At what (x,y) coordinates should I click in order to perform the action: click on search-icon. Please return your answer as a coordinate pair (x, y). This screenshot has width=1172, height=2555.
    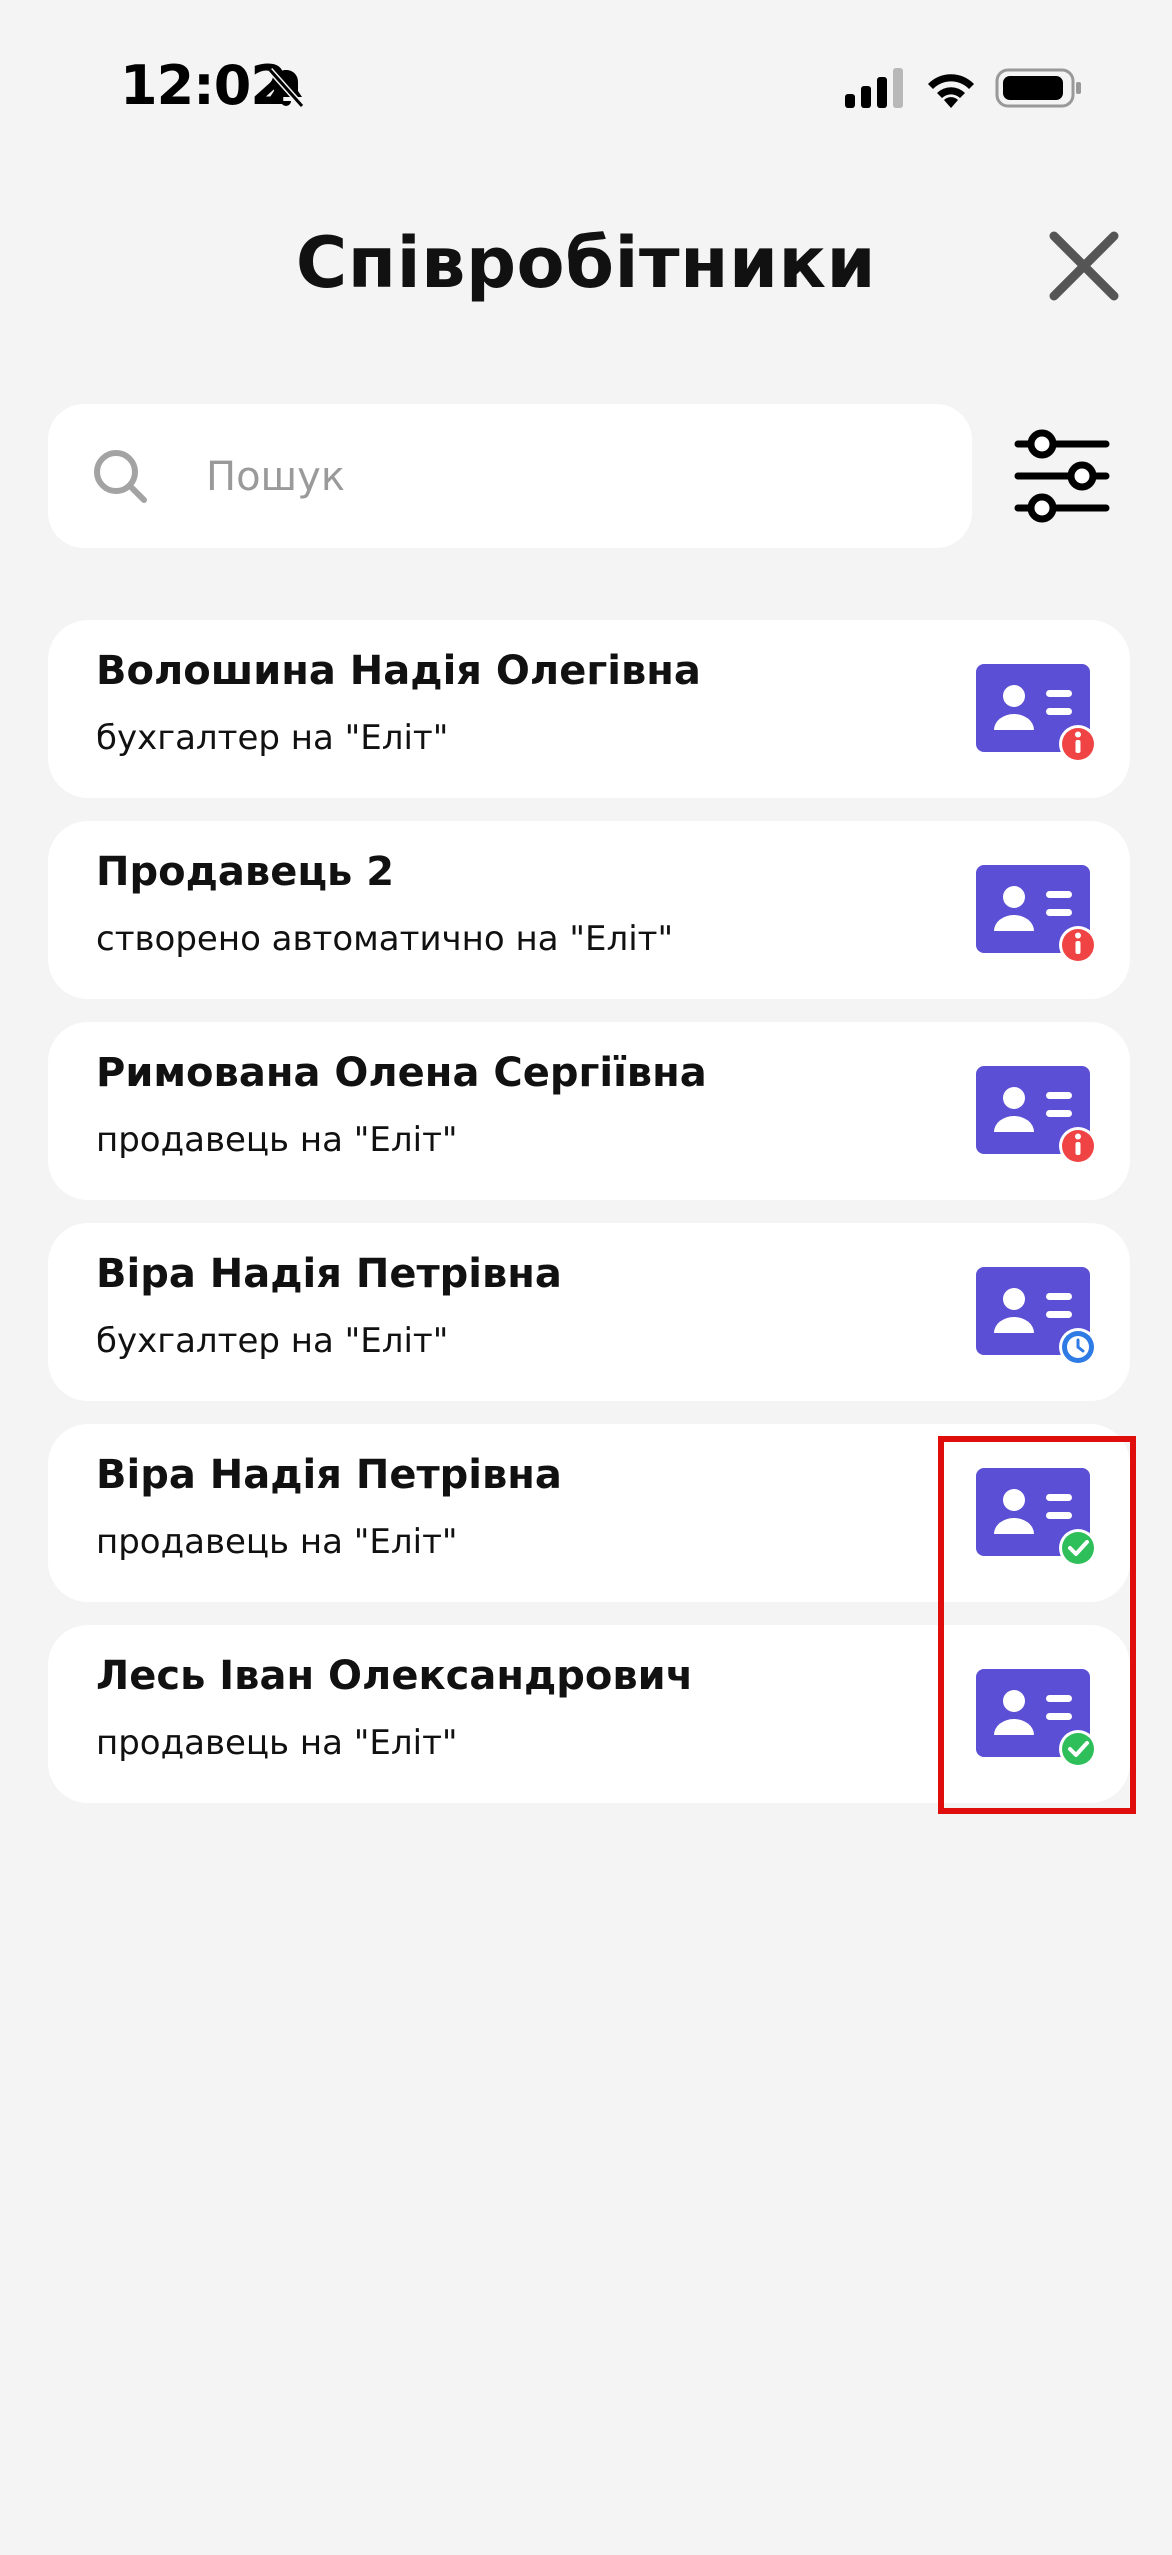
    Looking at the image, I should click on (120, 476).